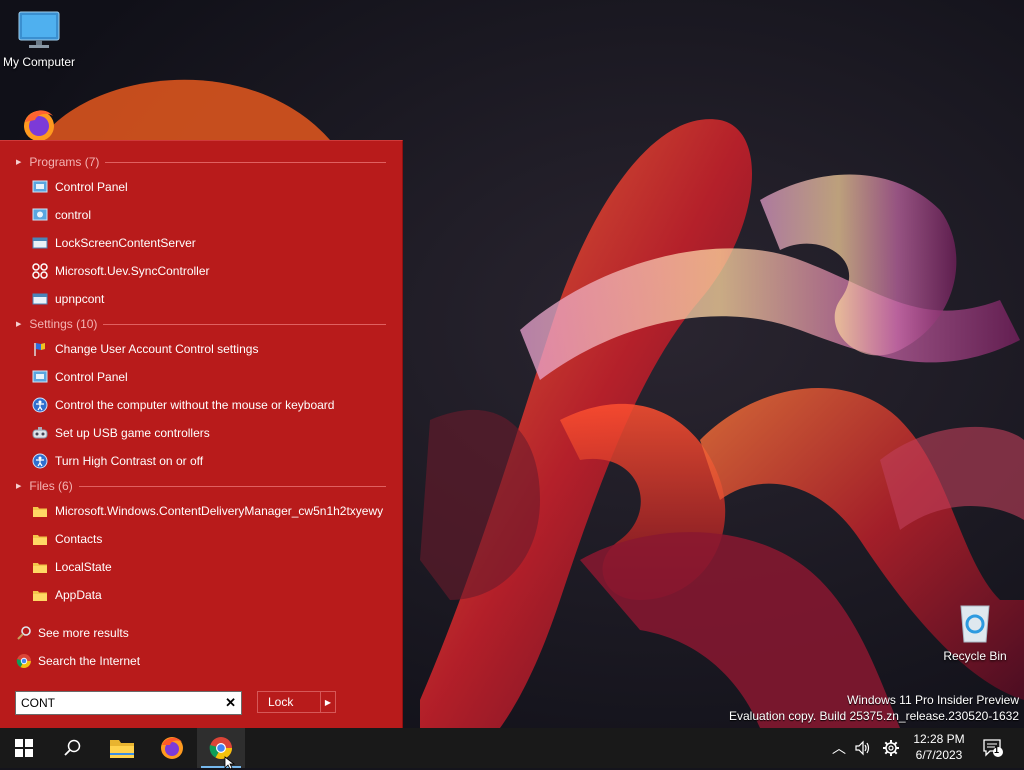 The image size is (1024, 770). What do you see at coordinates (40, 215) in the screenshot?
I see `control-icon` at bounding box center [40, 215].